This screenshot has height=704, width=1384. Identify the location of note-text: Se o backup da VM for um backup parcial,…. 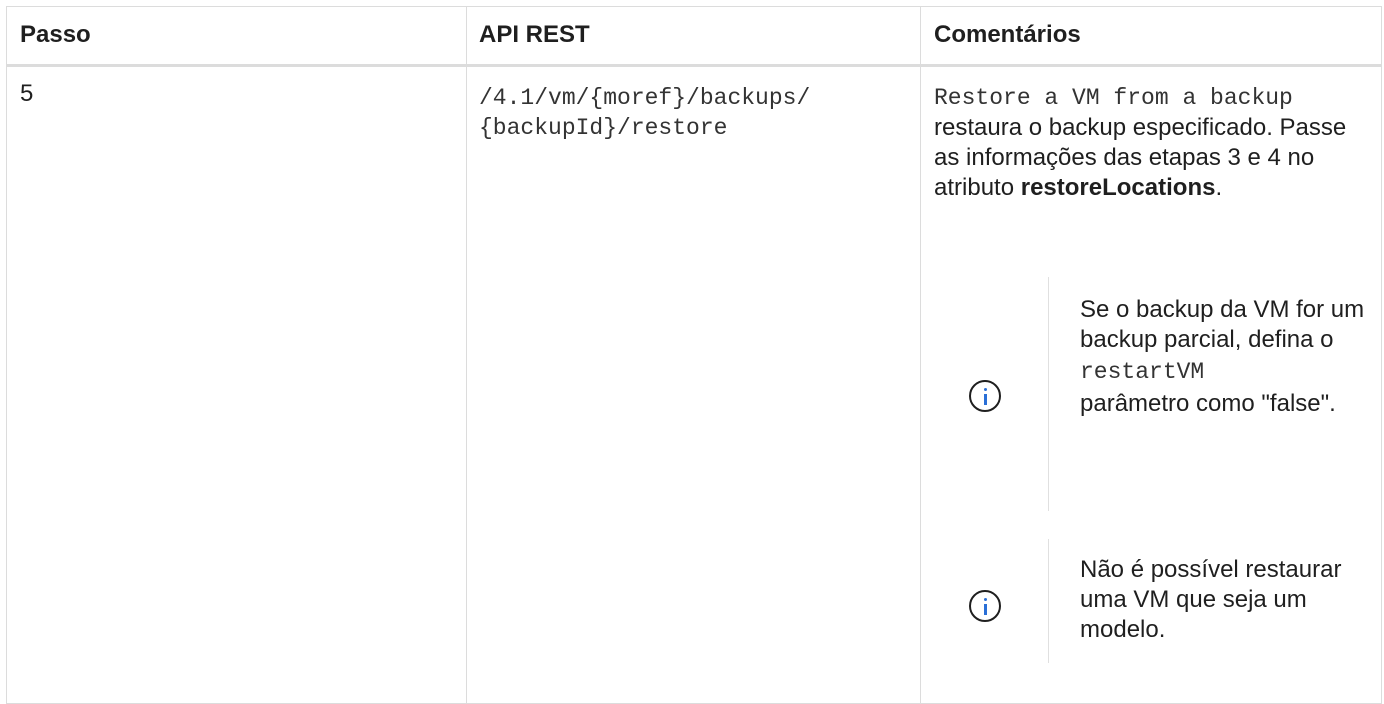
(1225, 357).